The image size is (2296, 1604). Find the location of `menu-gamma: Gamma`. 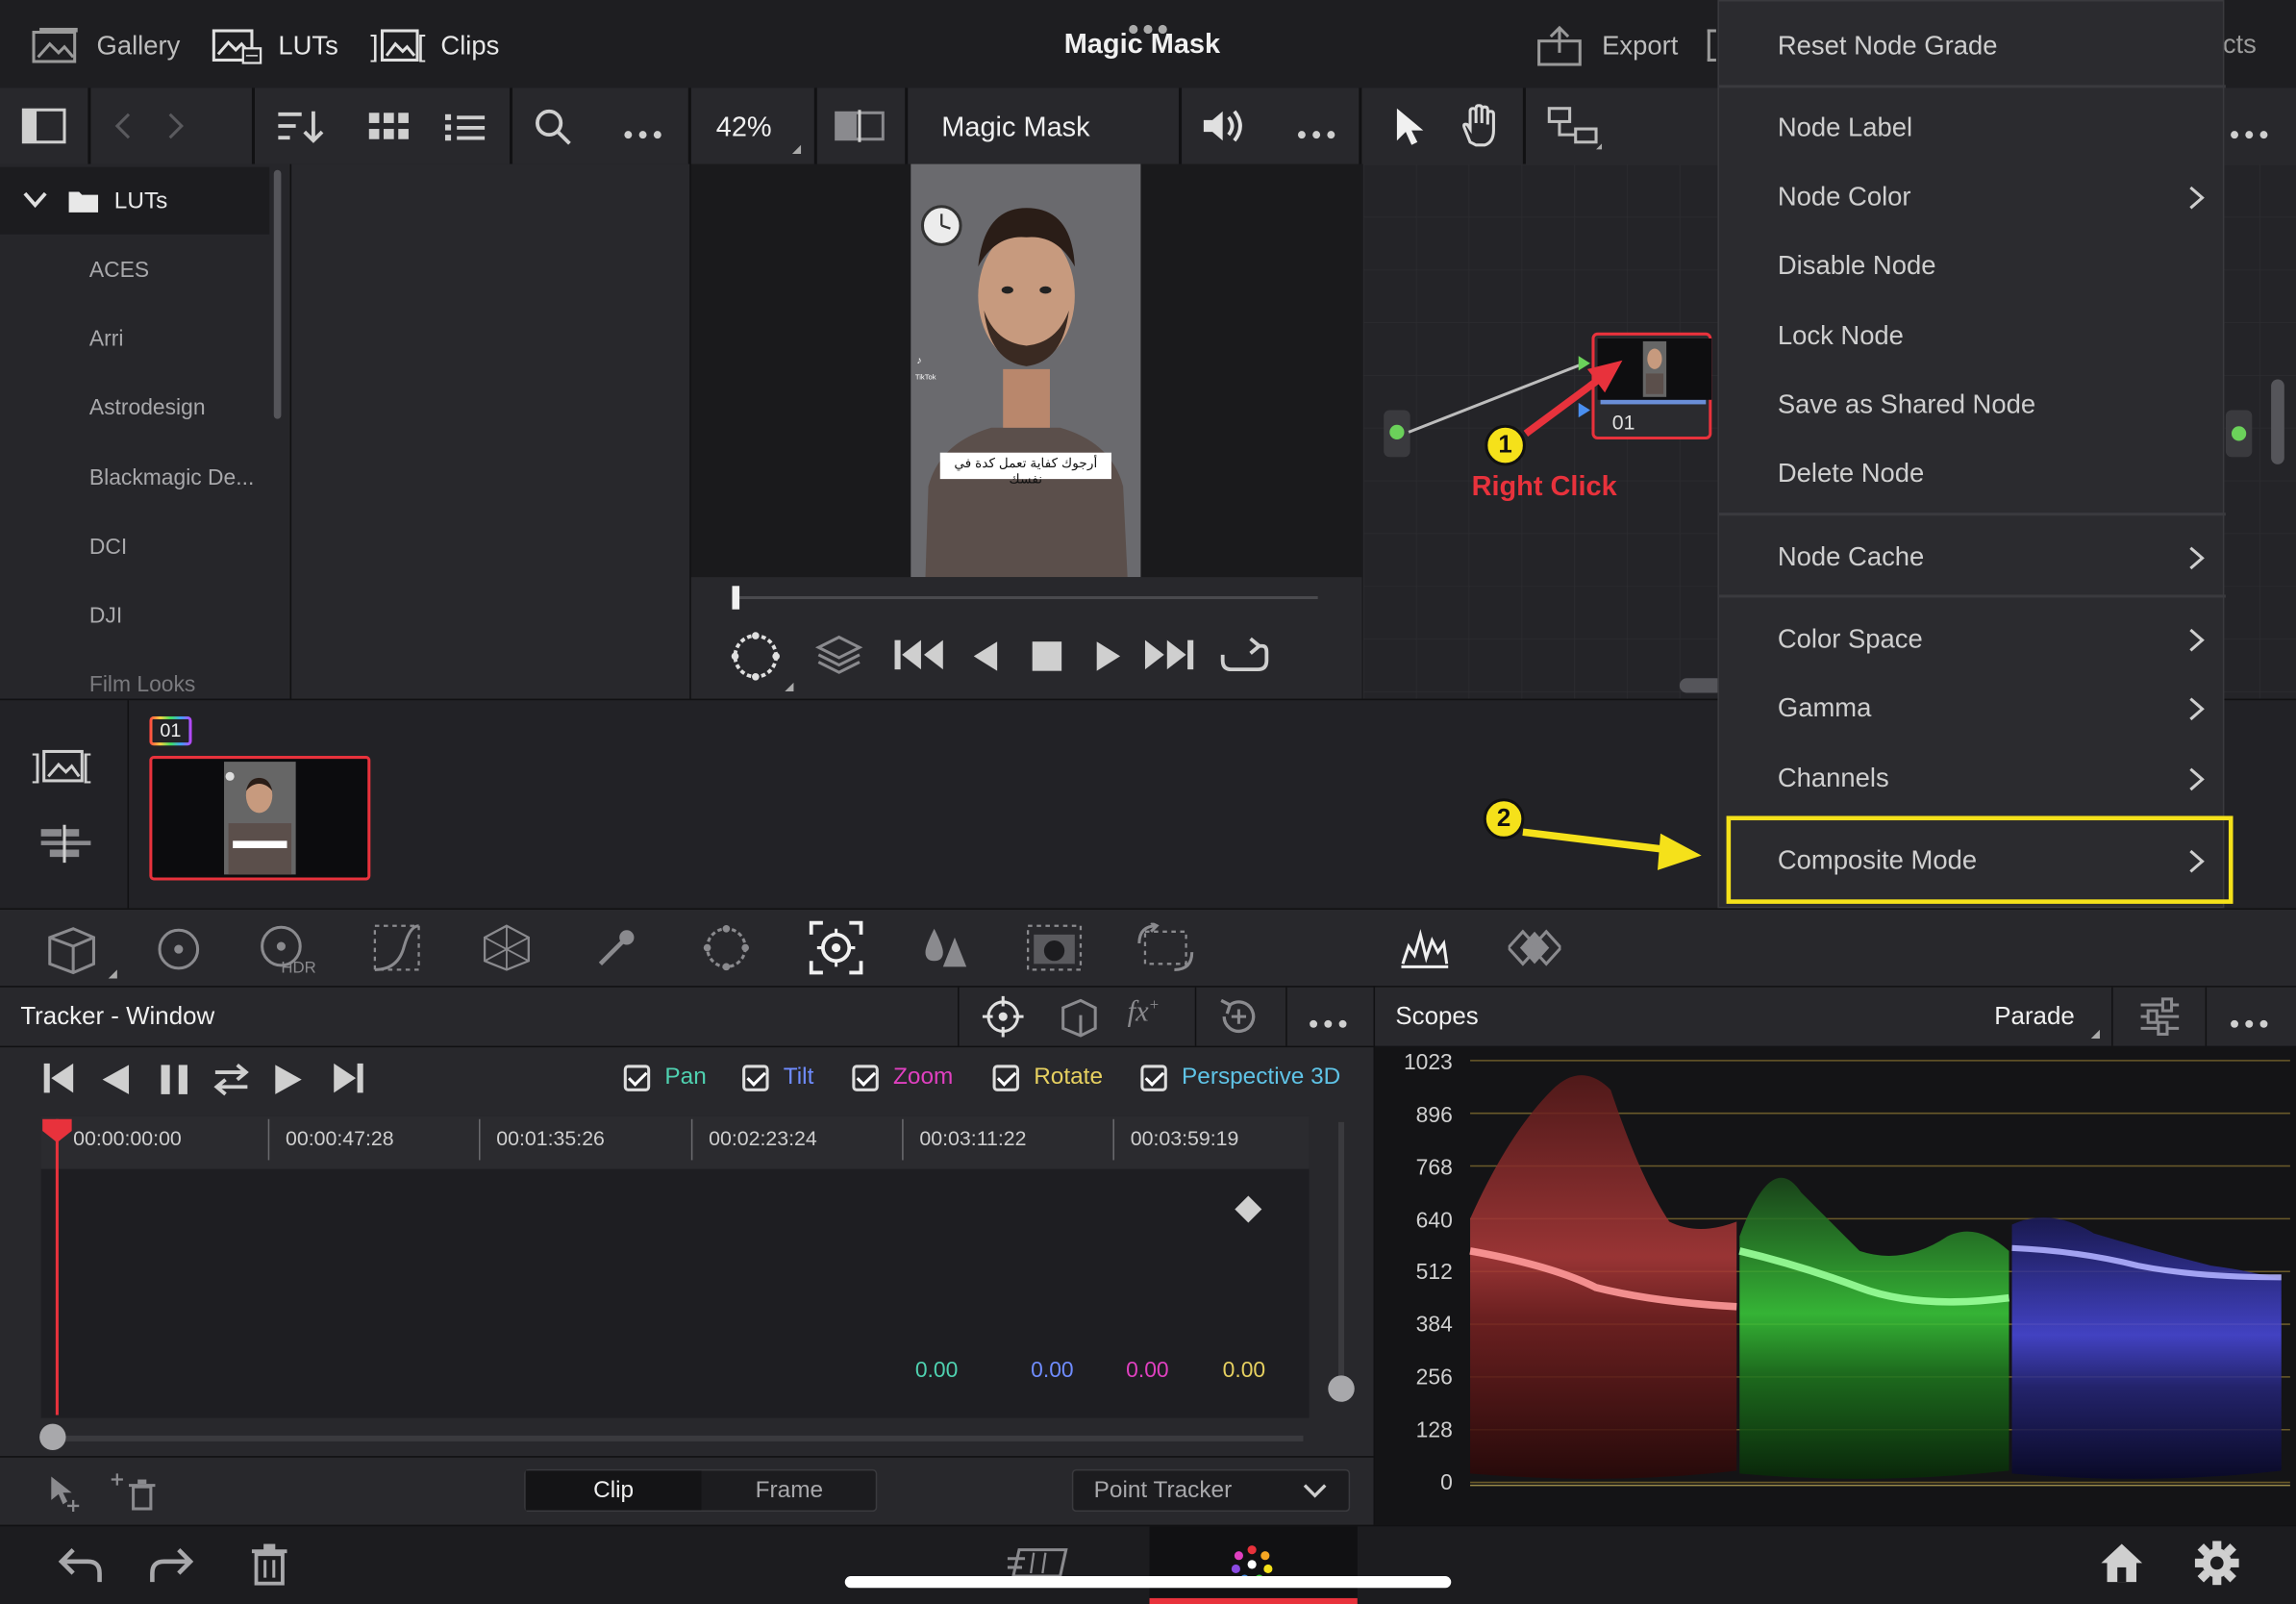

menu-gamma: Gamma is located at coordinates (1972, 708).